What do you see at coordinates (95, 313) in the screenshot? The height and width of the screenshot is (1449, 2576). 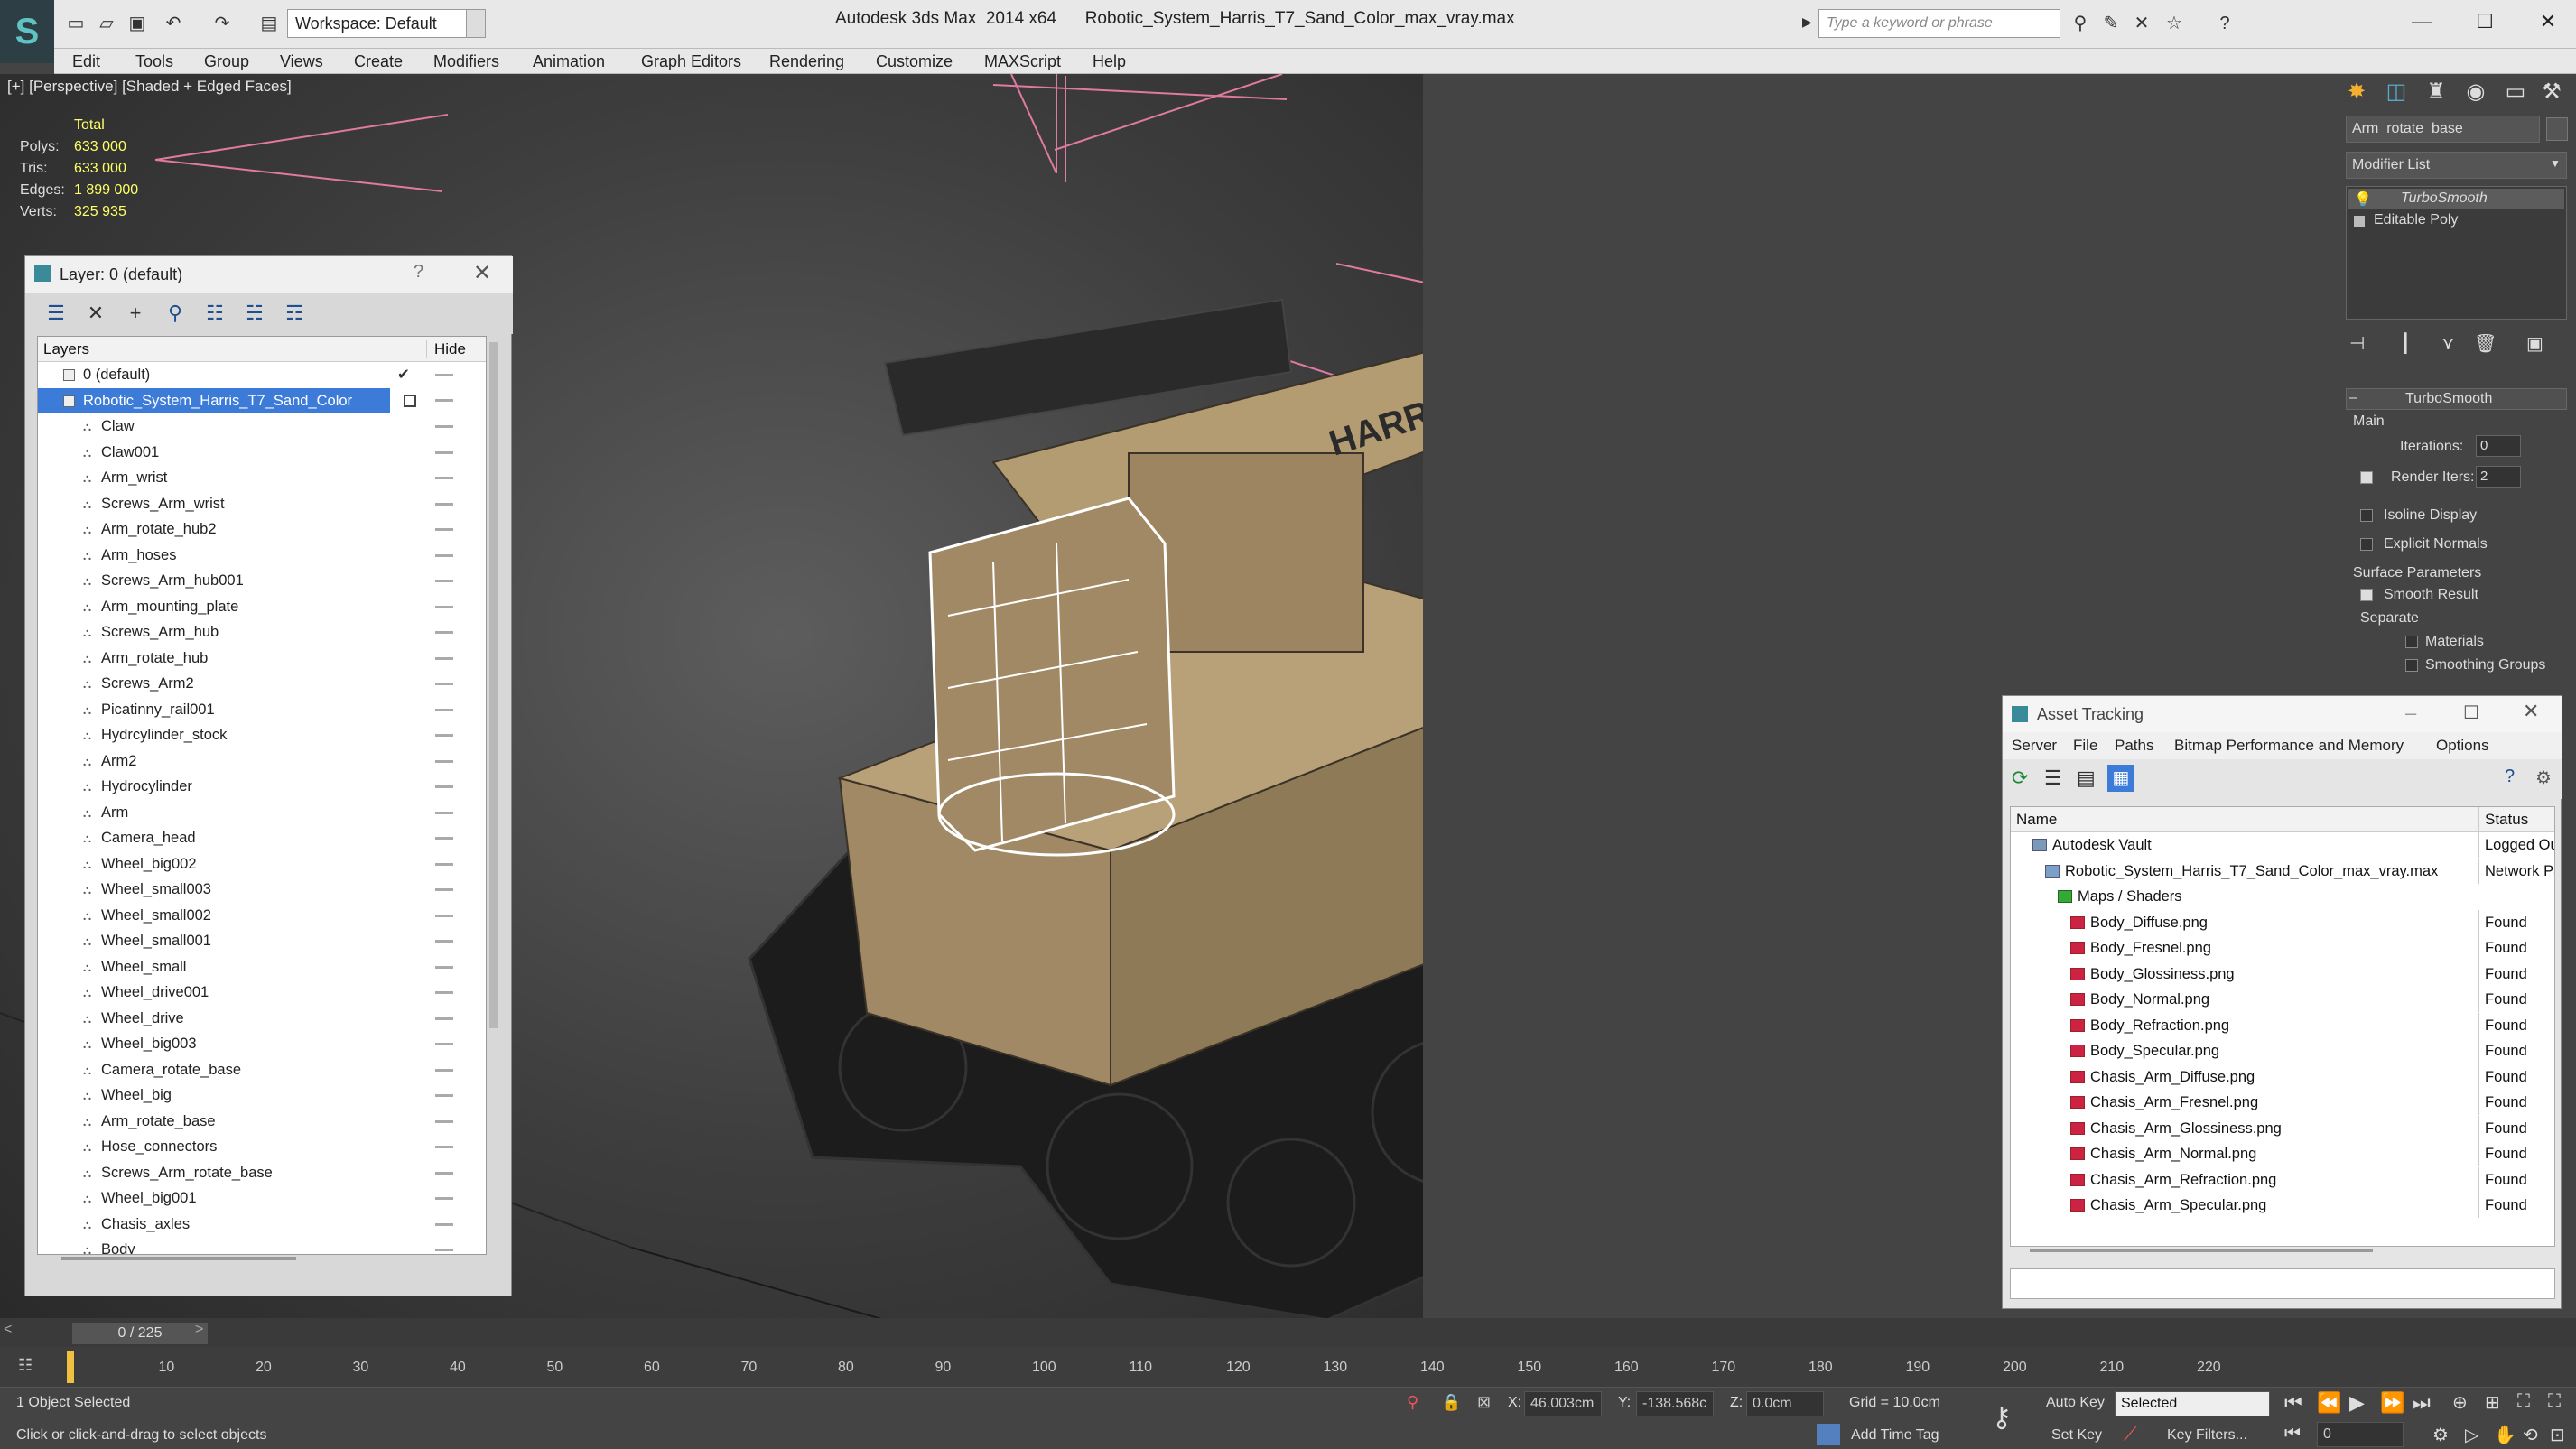 I see `delete-layer-icon: ✕` at bounding box center [95, 313].